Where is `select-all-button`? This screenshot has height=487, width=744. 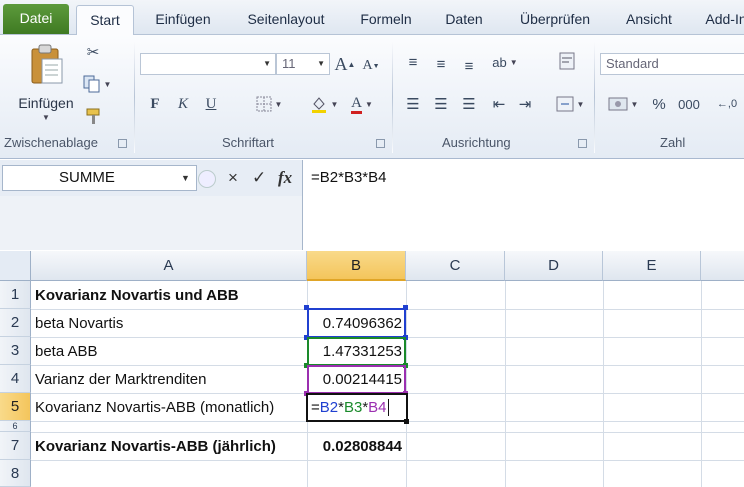 select-all-button is located at coordinates (15, 266).